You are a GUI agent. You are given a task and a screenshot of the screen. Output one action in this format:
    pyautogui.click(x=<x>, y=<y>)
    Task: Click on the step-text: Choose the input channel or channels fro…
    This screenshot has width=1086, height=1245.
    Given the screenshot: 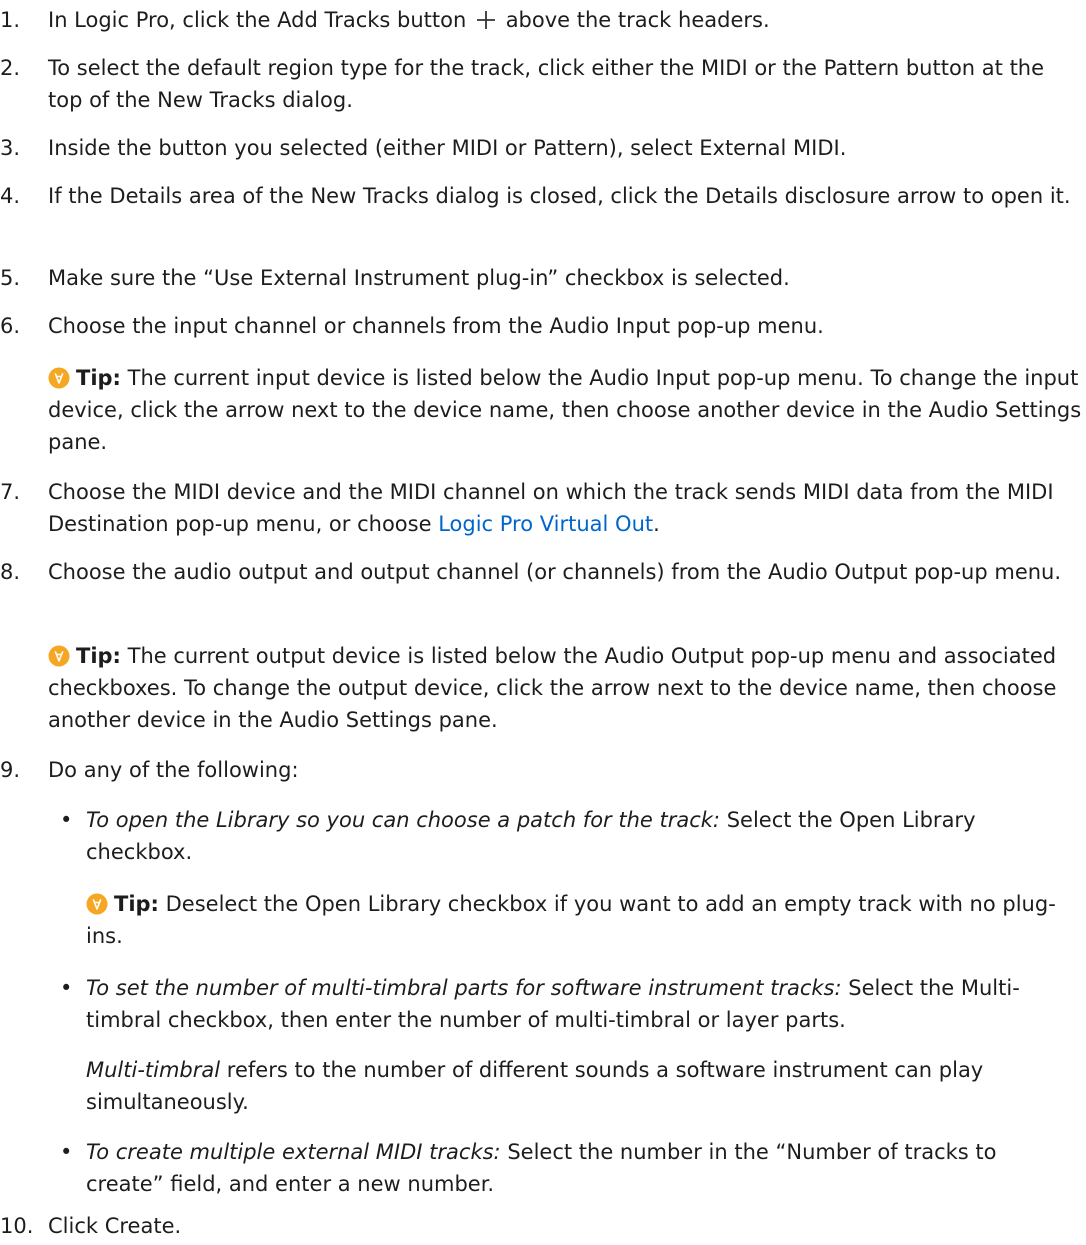 What is the action you would take?
    pyautogui.click(x=436, y=326)
    